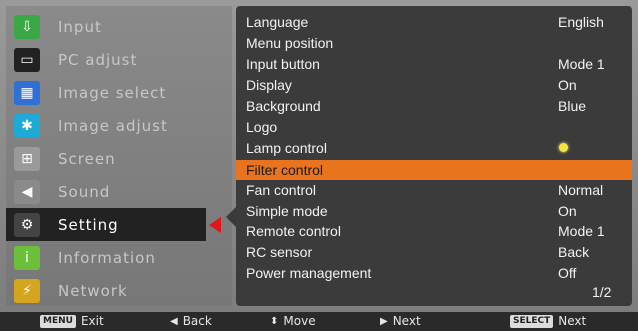 Image resolution: width=638 pixels, height=331 pixels. Describe the element at coordinates (27, 290) in the screenshot. I see `network-icon: ⚡` at that location.